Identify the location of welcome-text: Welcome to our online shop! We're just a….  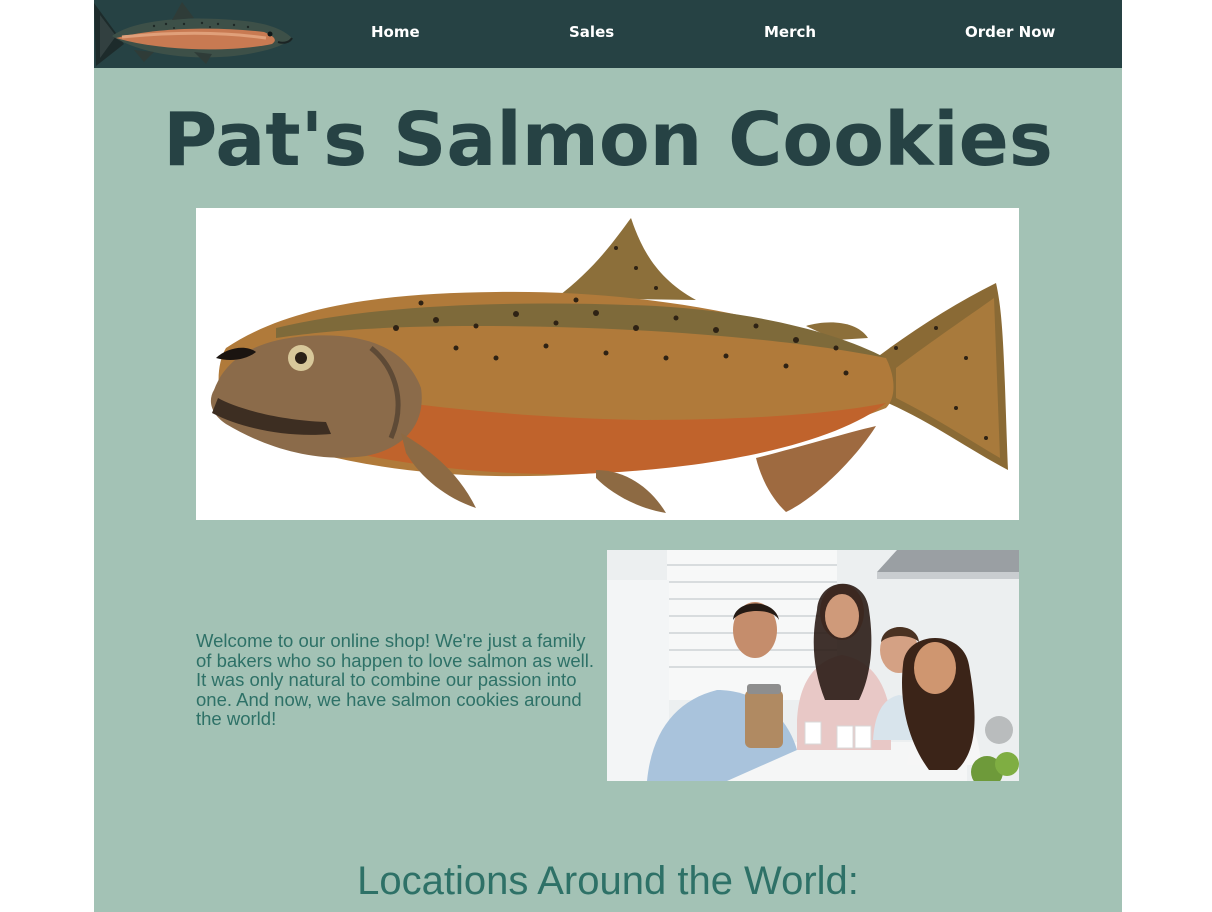
(395, 679).